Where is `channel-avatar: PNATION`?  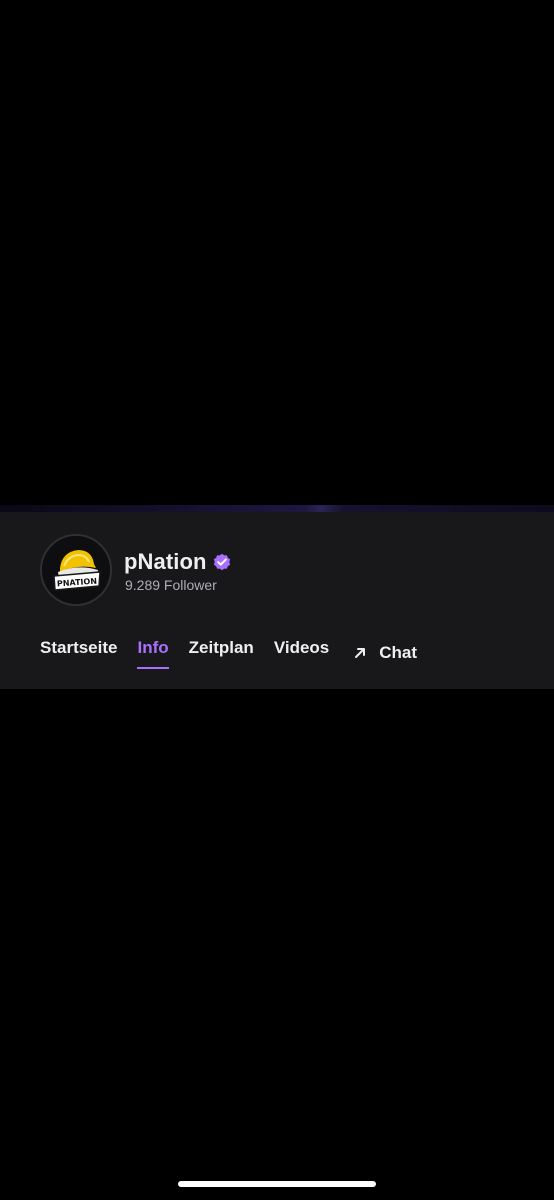 channel-avatar: PNATION is located at coordinates (76, 570).